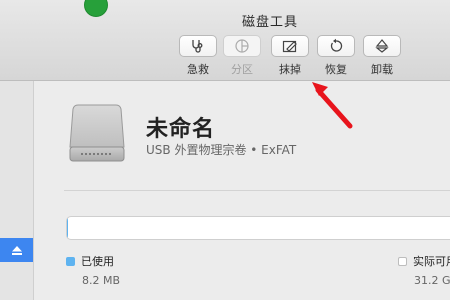 The width and height of the screenshot is (450, 300). I want to click on partition-button, so click(242, 46).